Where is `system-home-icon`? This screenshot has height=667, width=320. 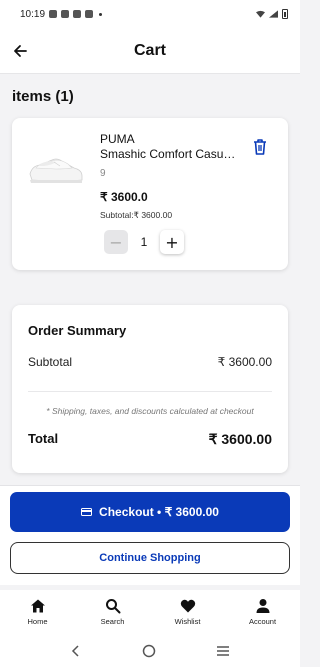
system-home-icon is located at coordinates (149, 651).